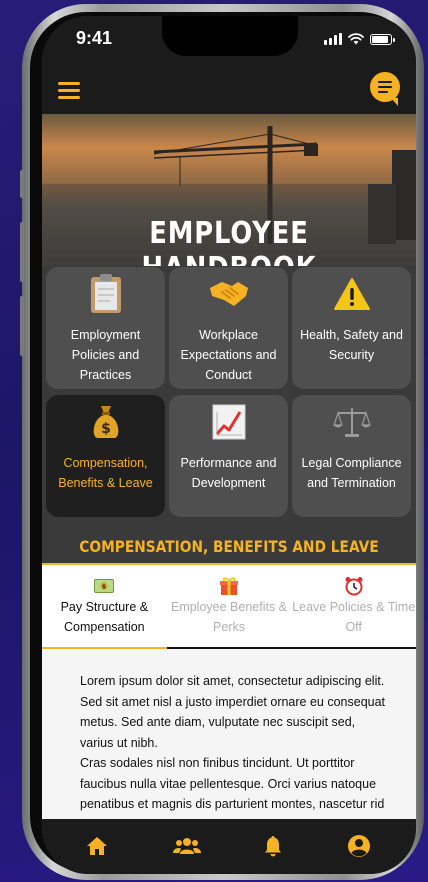  What do you see at coordinates (229, 90) in the screenshot?
I see `app-bar` at bounding box center [229, 90].